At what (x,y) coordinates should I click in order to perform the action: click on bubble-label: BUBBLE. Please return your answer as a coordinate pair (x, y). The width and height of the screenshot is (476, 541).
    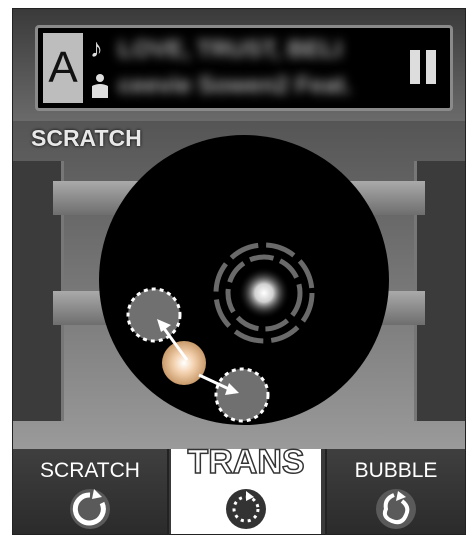
    Looking at the image, I should click on (396, 470).